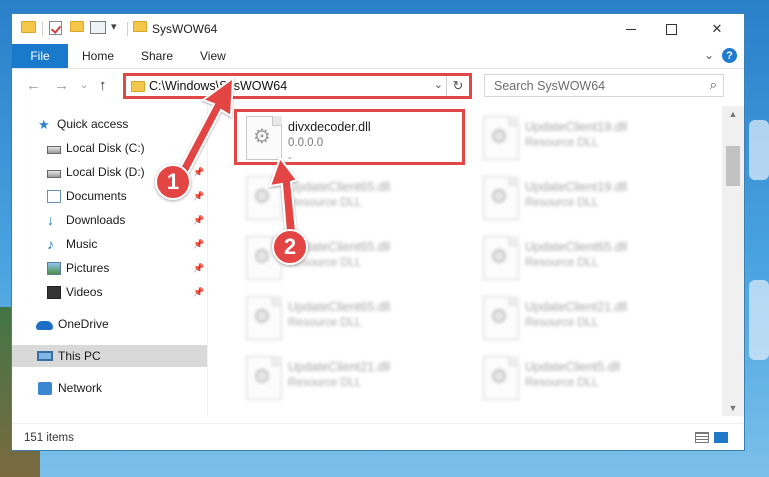 The image size is (769, 477). I want to click on close-icon: ✕, so click(717, 28).